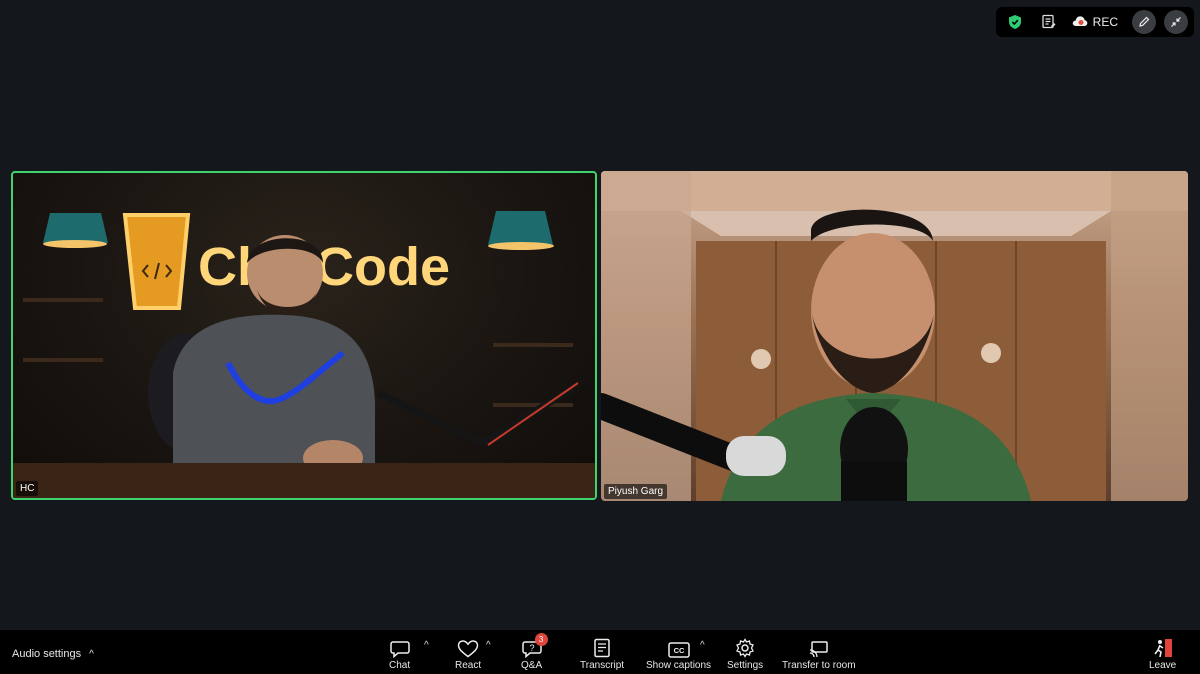 The width and height of the screenshot is (1200, 674). Describe the element at coordinates (324, 267) in the screenshot. I see `neon-sign-text: ChaiCode` at that location.